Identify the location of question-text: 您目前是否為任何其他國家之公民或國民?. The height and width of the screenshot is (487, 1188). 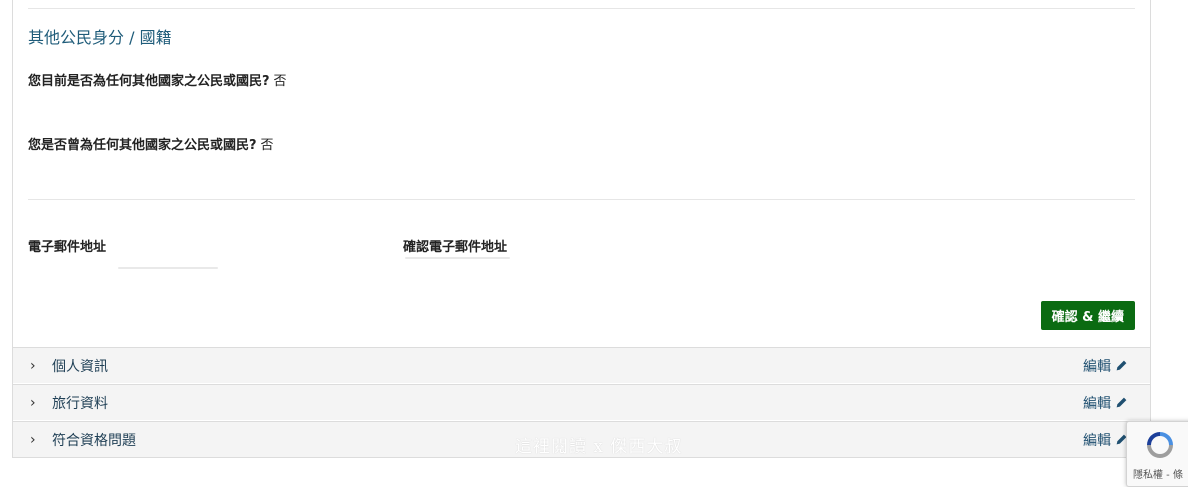
(149, 81).